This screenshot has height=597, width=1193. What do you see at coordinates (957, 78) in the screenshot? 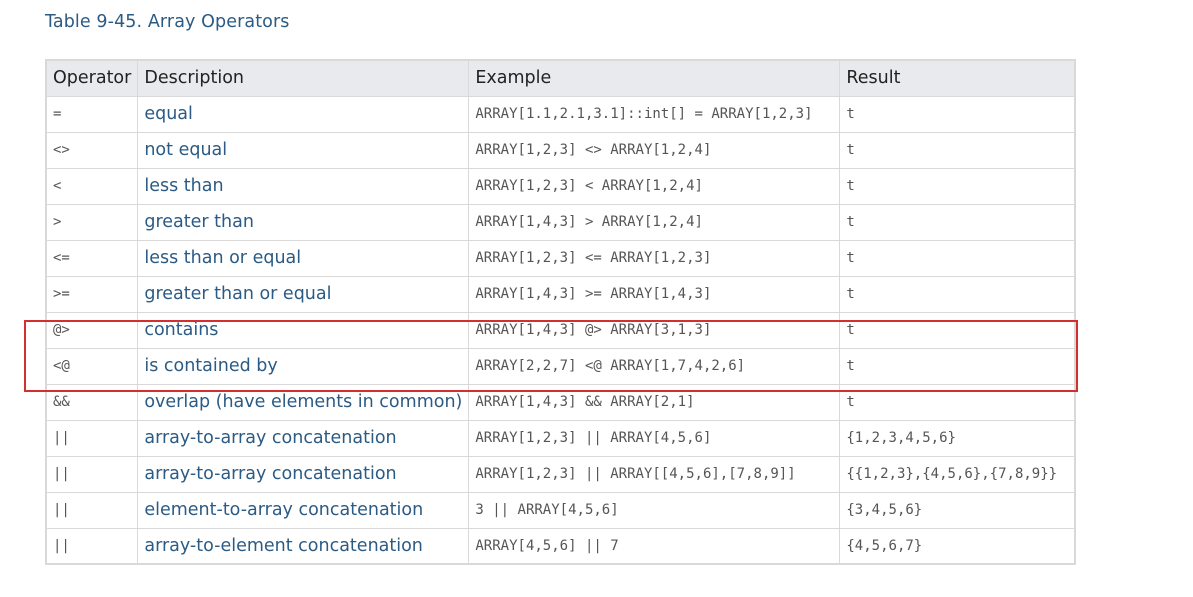
I see `header-result: Result` at bounding box center [957, 78].